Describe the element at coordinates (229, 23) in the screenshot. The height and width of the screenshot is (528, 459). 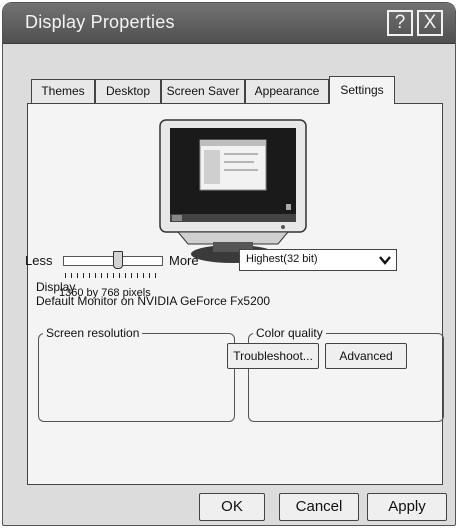
I see `title-bar: Display Properties ? X` at that location.